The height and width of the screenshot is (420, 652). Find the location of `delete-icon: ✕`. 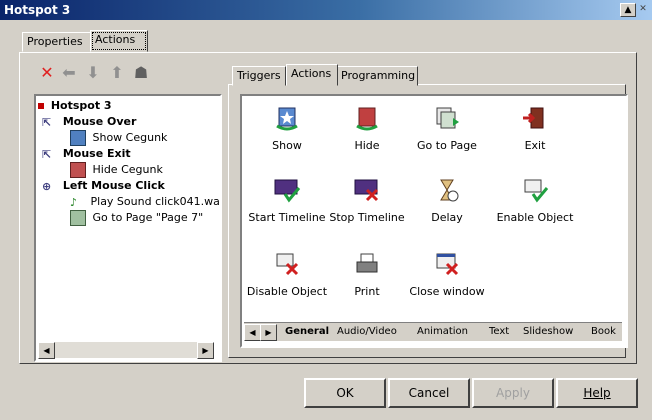

delete-icon: ✕ is located at coordinates (47, 73).